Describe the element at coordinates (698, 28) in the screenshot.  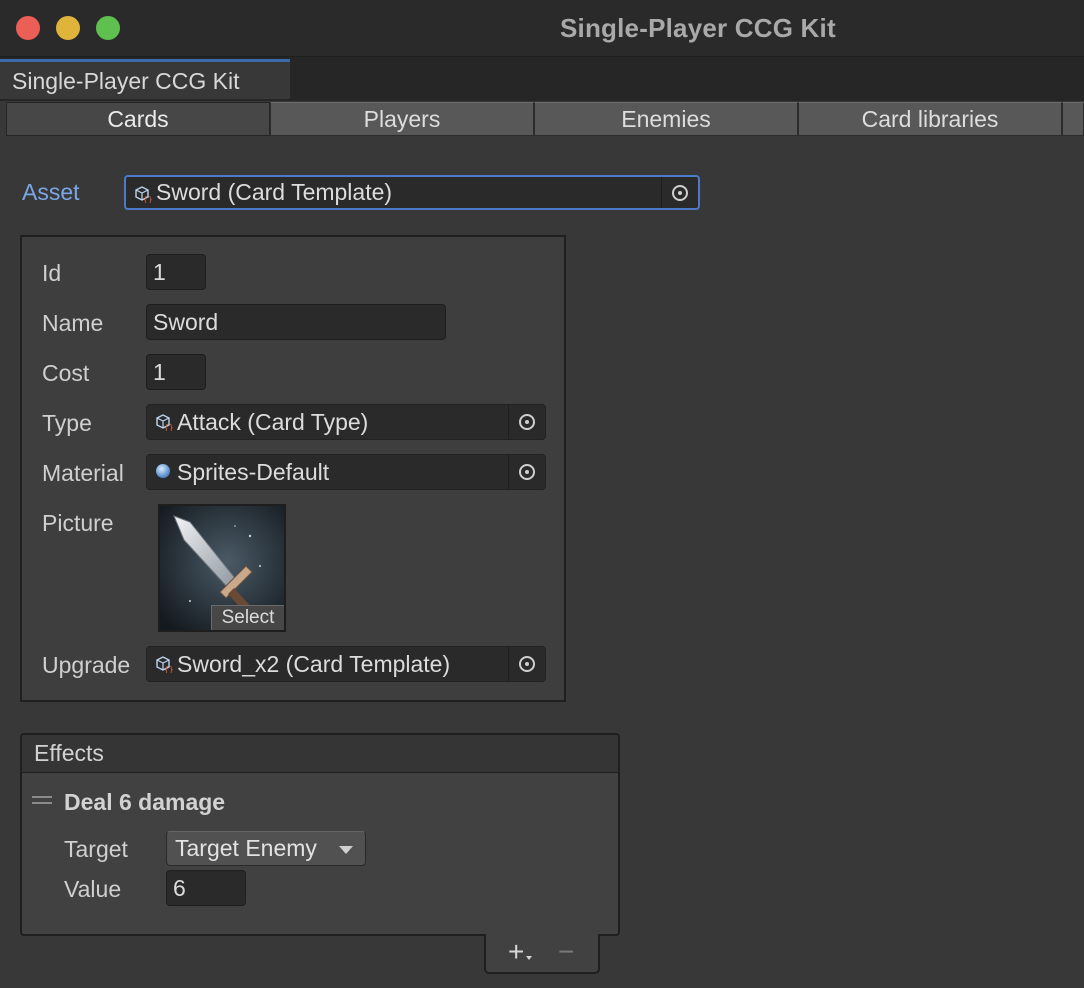
I see `window-title: Single-Player CCG Kit` at that location.